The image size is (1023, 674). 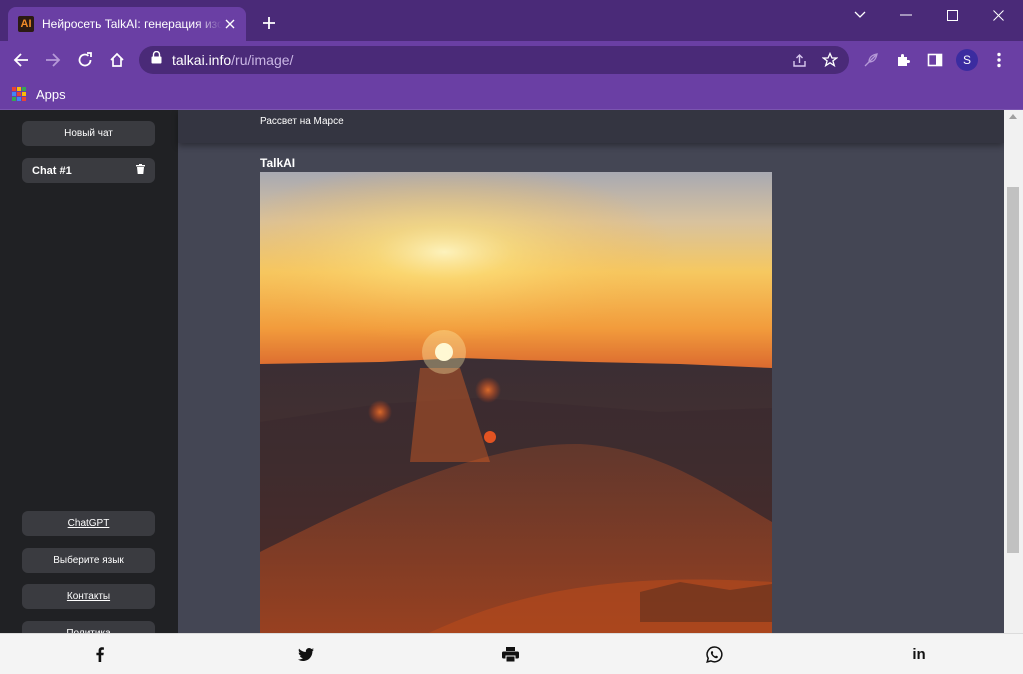 What do you see at coordinates (511, 94) in the screenshot?
I see `bookmarks-bar: Apps` at bounding box center [511, 94].